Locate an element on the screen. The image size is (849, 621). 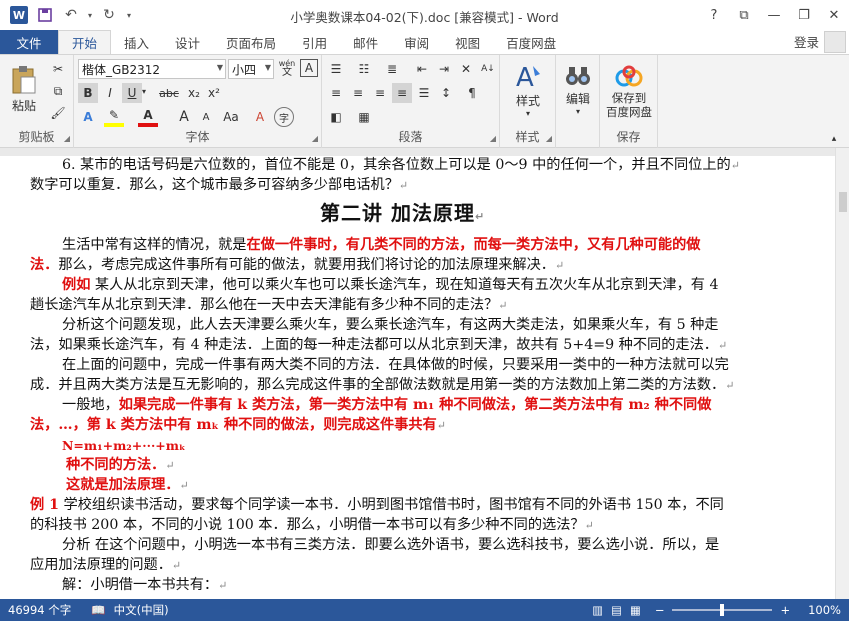
tab-design: 设计 is located at coordinates (187, 42).